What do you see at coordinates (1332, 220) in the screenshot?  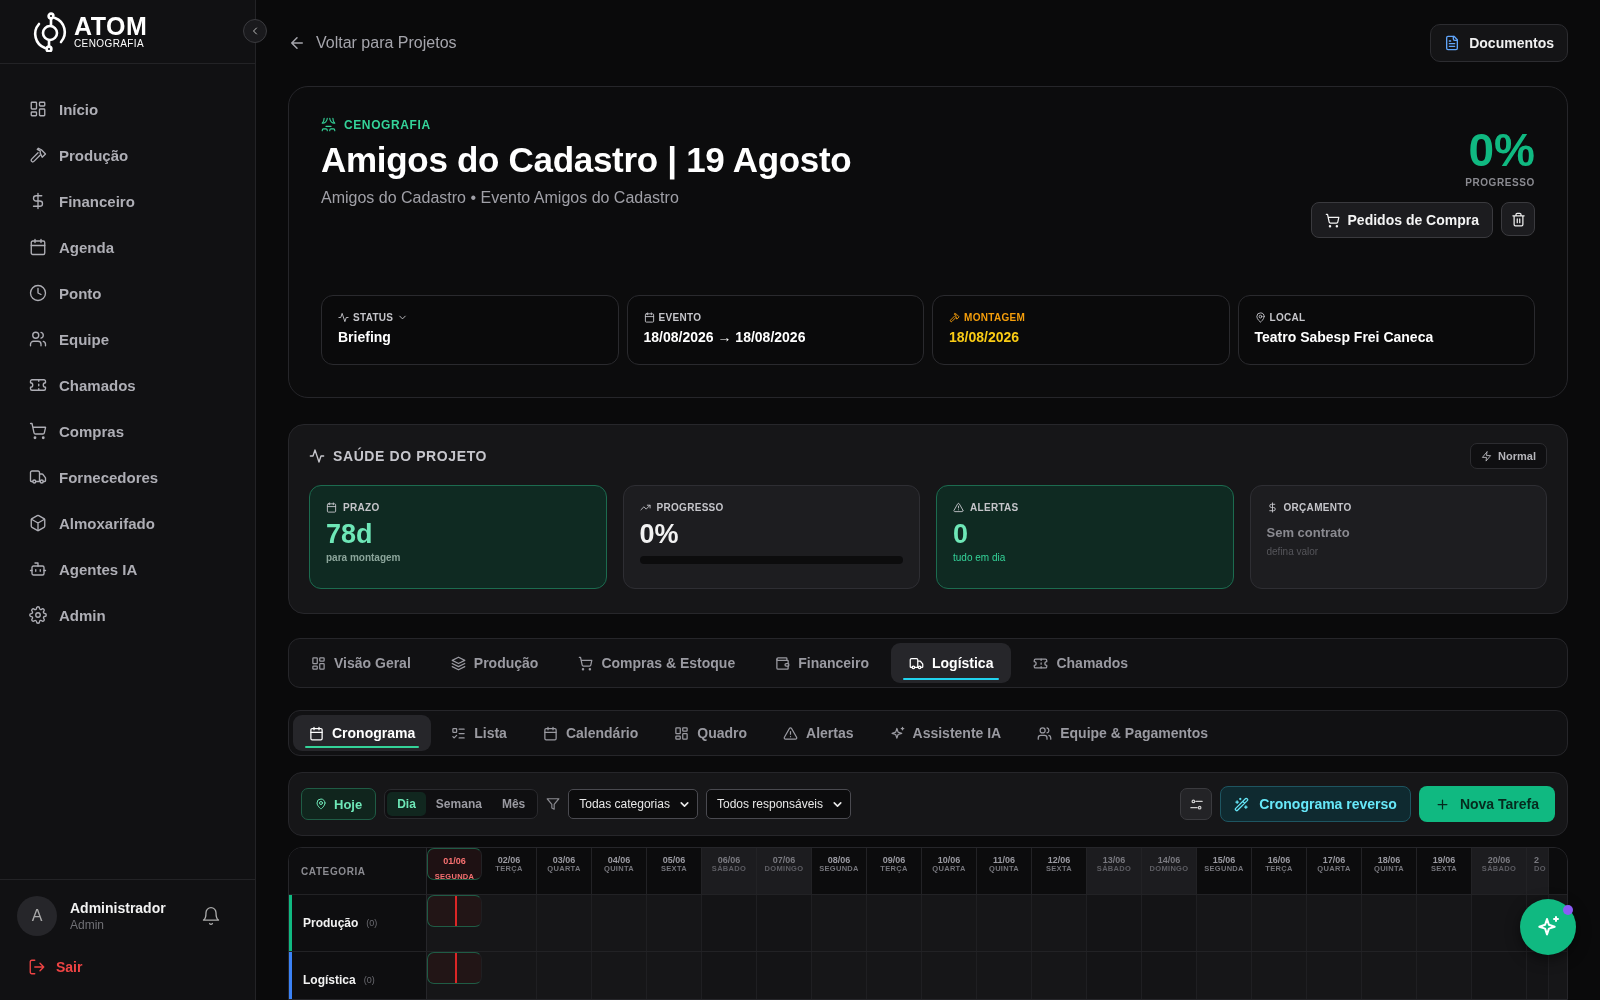 I see `cart-icon` at bounding box center [1332, 220].